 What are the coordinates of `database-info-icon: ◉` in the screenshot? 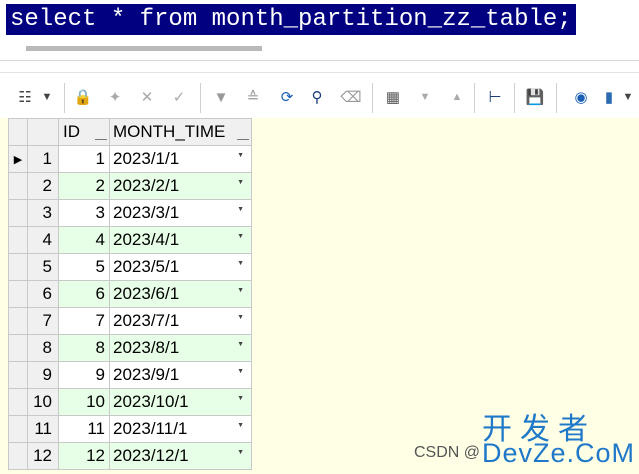 It's located at (581, 97).